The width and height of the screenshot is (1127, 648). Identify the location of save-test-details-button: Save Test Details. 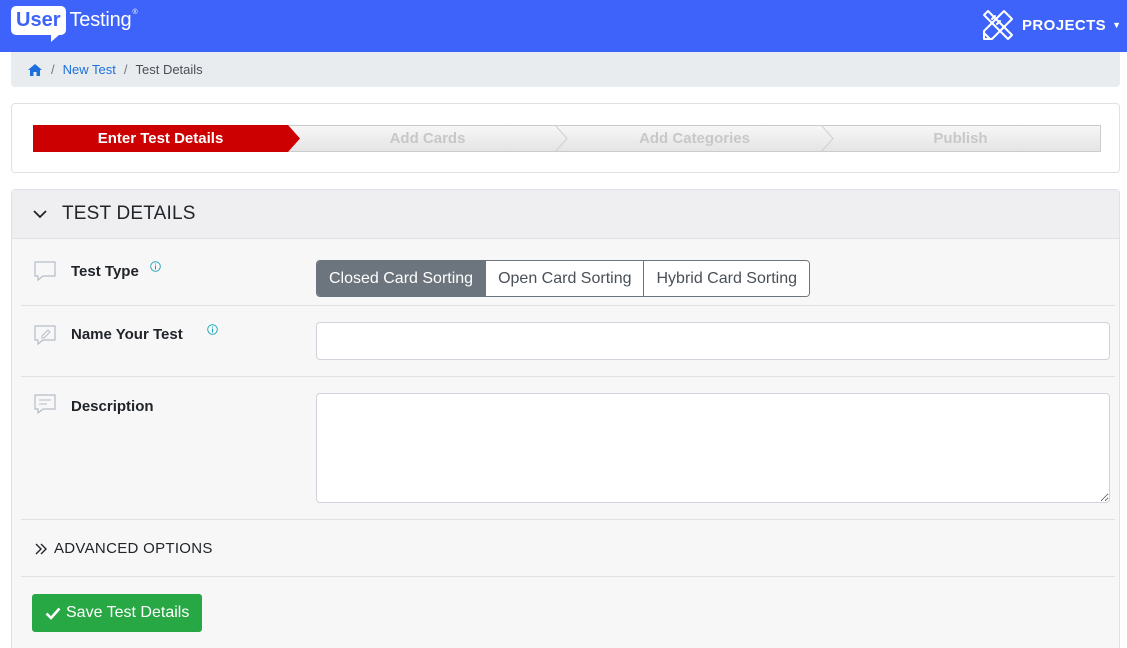
(117, 613).